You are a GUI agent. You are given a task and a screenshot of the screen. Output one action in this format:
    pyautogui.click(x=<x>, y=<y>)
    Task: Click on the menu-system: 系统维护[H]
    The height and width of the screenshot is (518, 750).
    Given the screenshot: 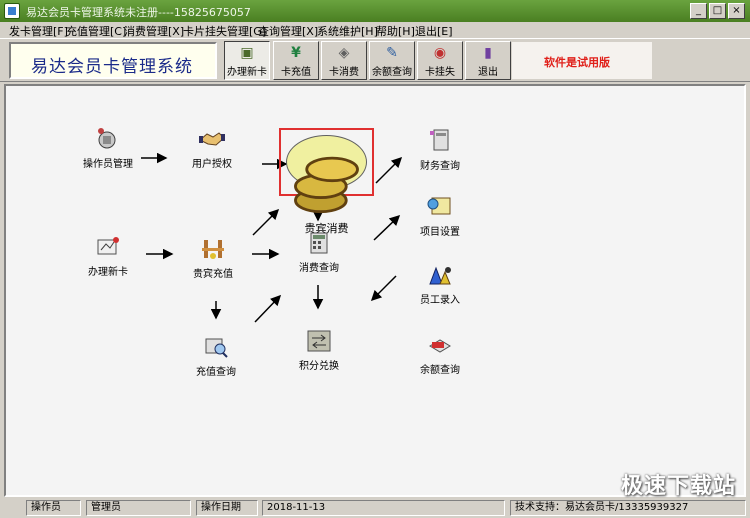 What is the action you would take?
    pyautogui.click(x=347, y=31)
    